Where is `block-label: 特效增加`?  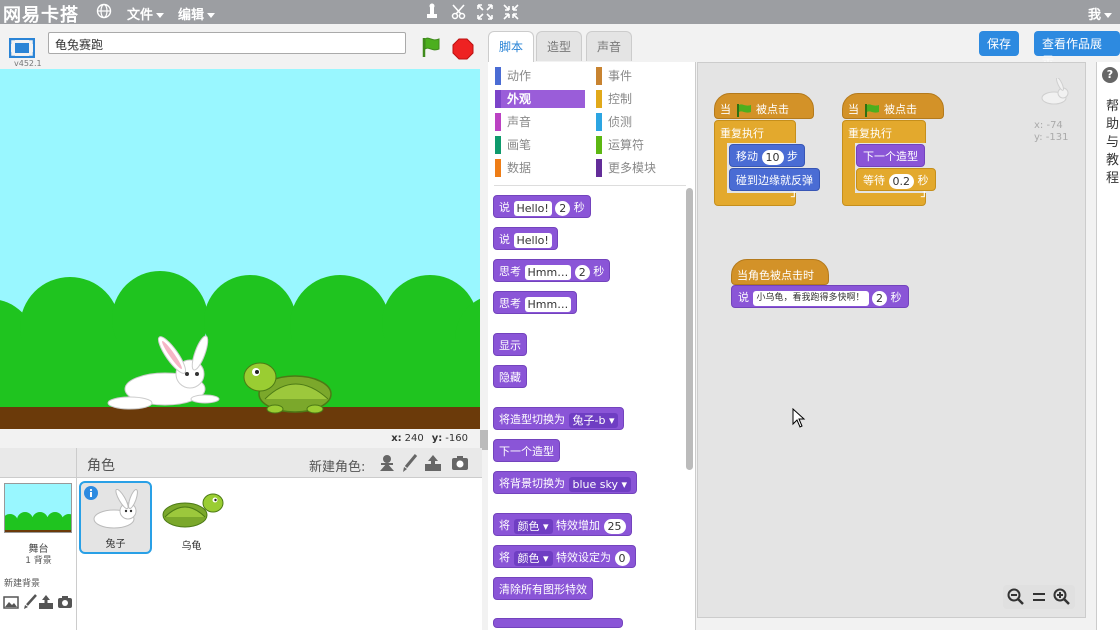
block-label: 特效增加 is located at coordinates (578, 525).